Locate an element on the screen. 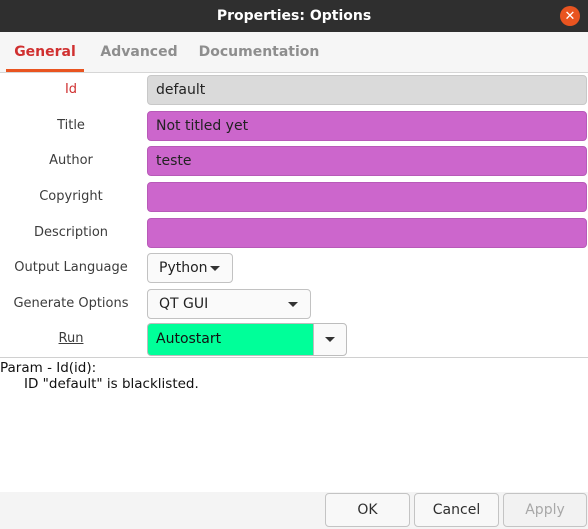  copyright-label: Copyright is located at coordinates (71, 196).